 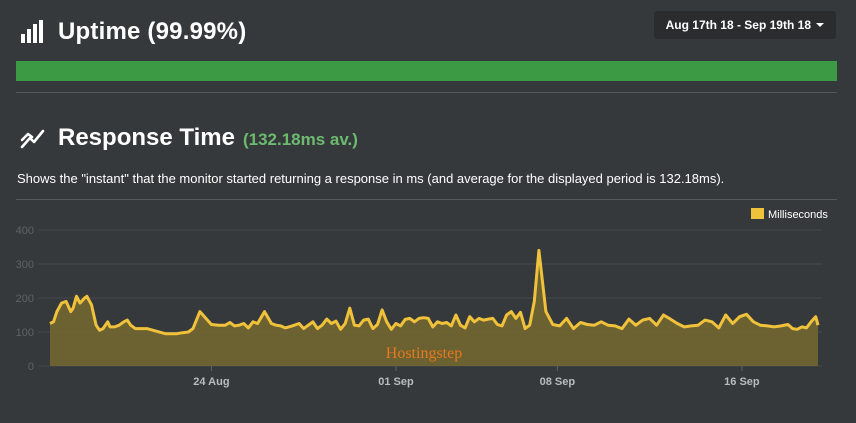 I want to click on uptime-header: Uptime (99.99%), so click(x=133, y=32).